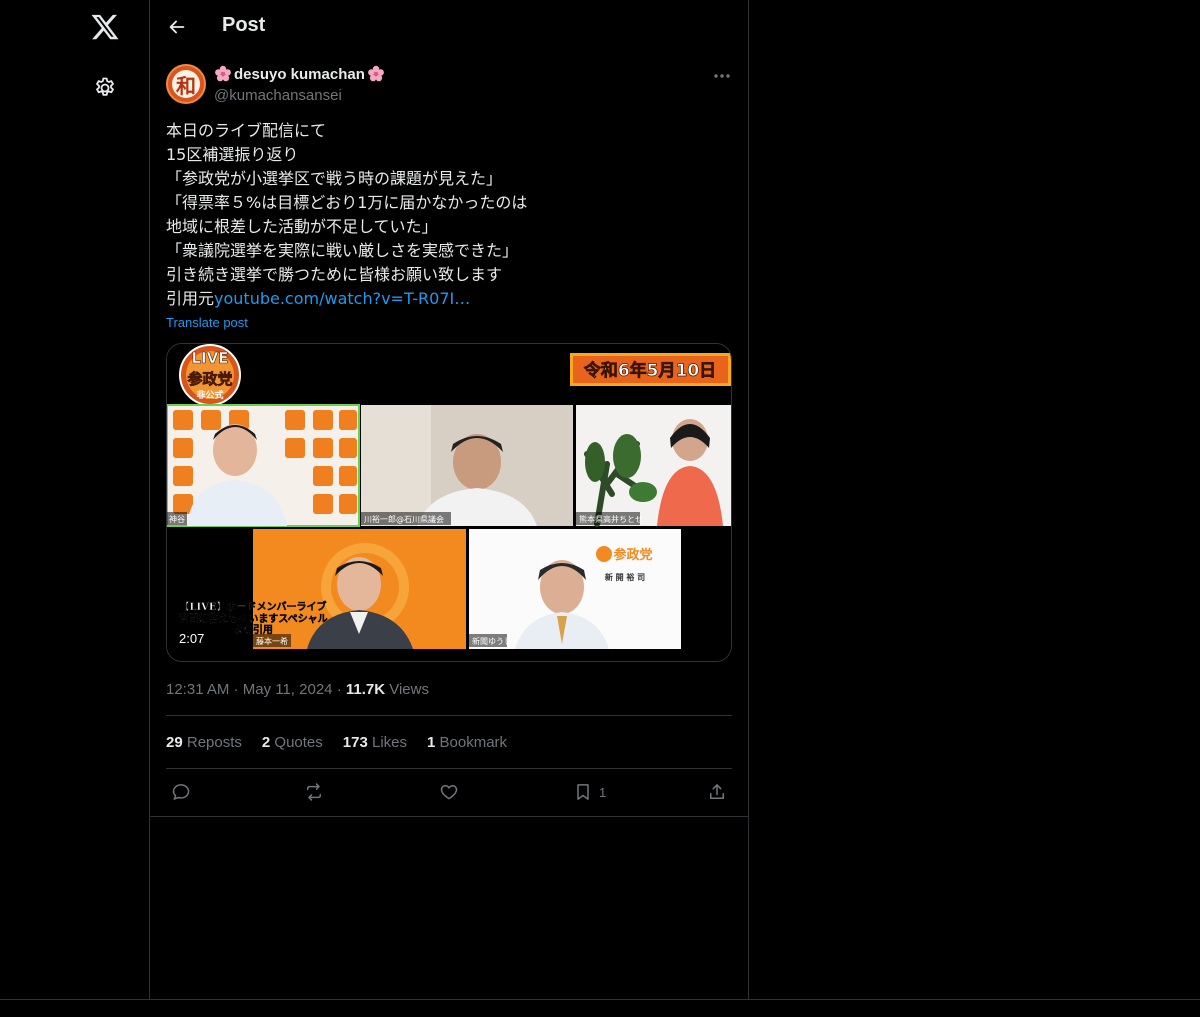 The height and width of the screenshot is (1017, 1200). Describe the element at coordinates (197, 689) in the screenshot. I see `post-time: 12:31 AM` at that location.